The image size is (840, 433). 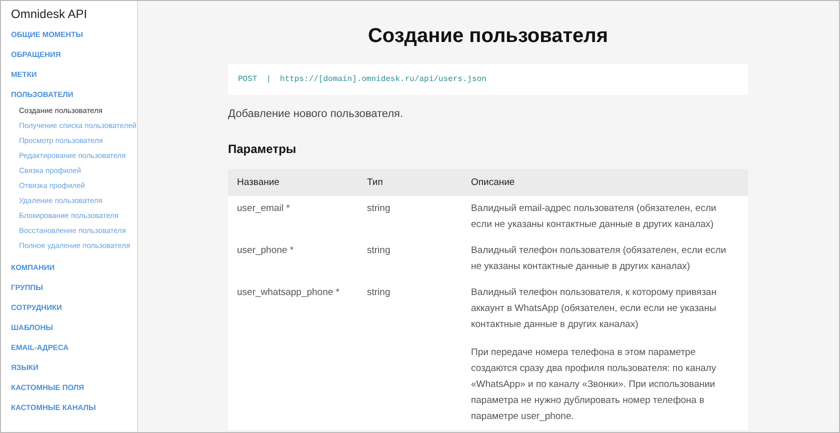 What do you see at coordinates (316, 114) in the screenshot?
I see `page-description: Добавление нового пользователя.` at bounding box center [316, 114].